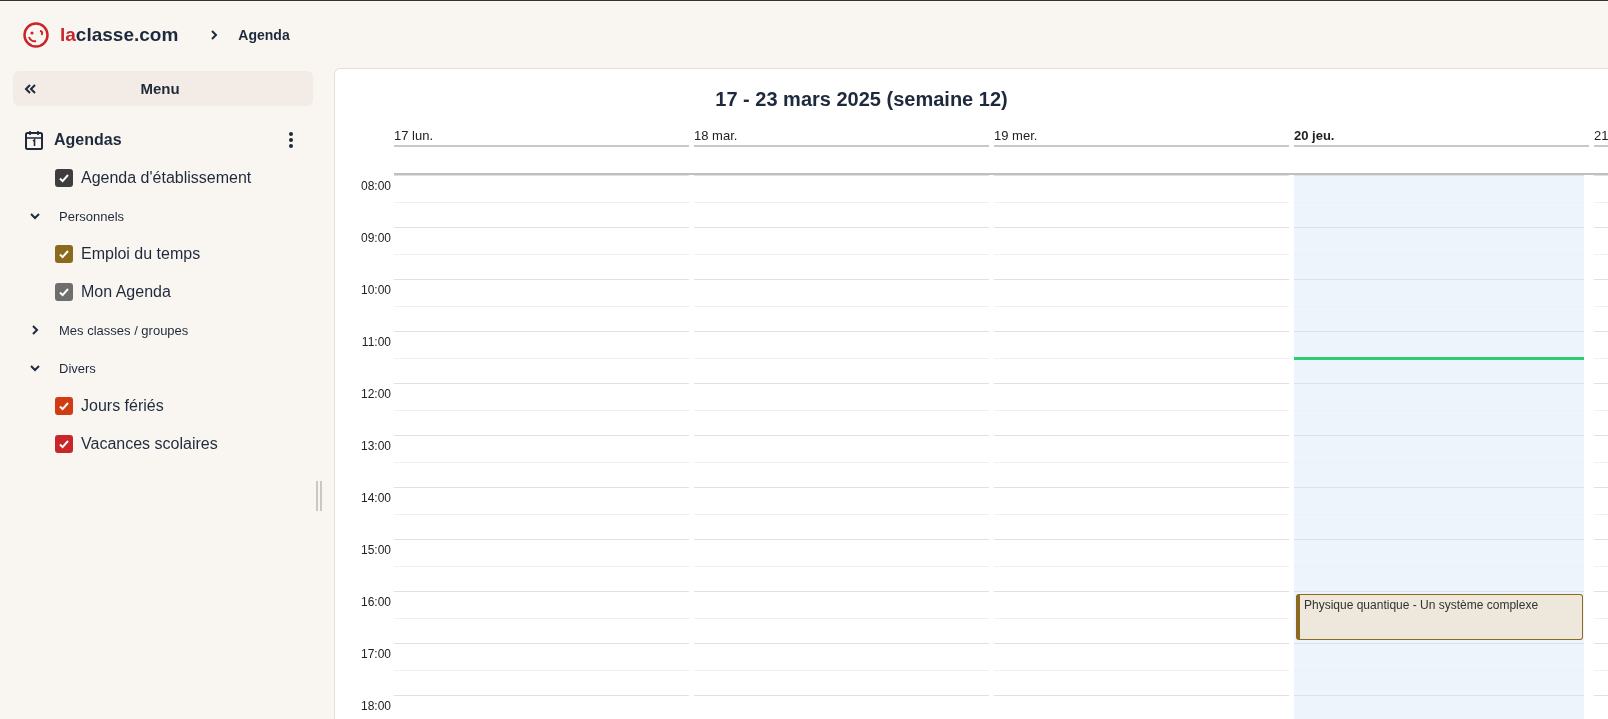 This screenshot has width=1608, height=719. Describe the element at coordinates (163, 216) in the screenshot. I see `group-toggle: Personnels` at that location.